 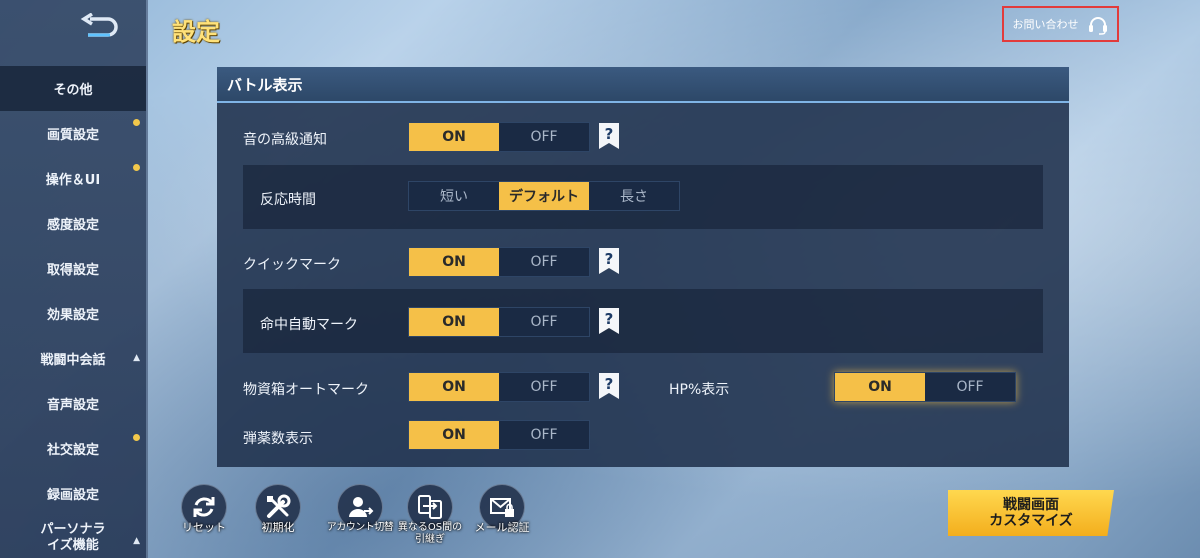 I want to click on account-switch-label: アカウント切替, so click(x=360, y=527).